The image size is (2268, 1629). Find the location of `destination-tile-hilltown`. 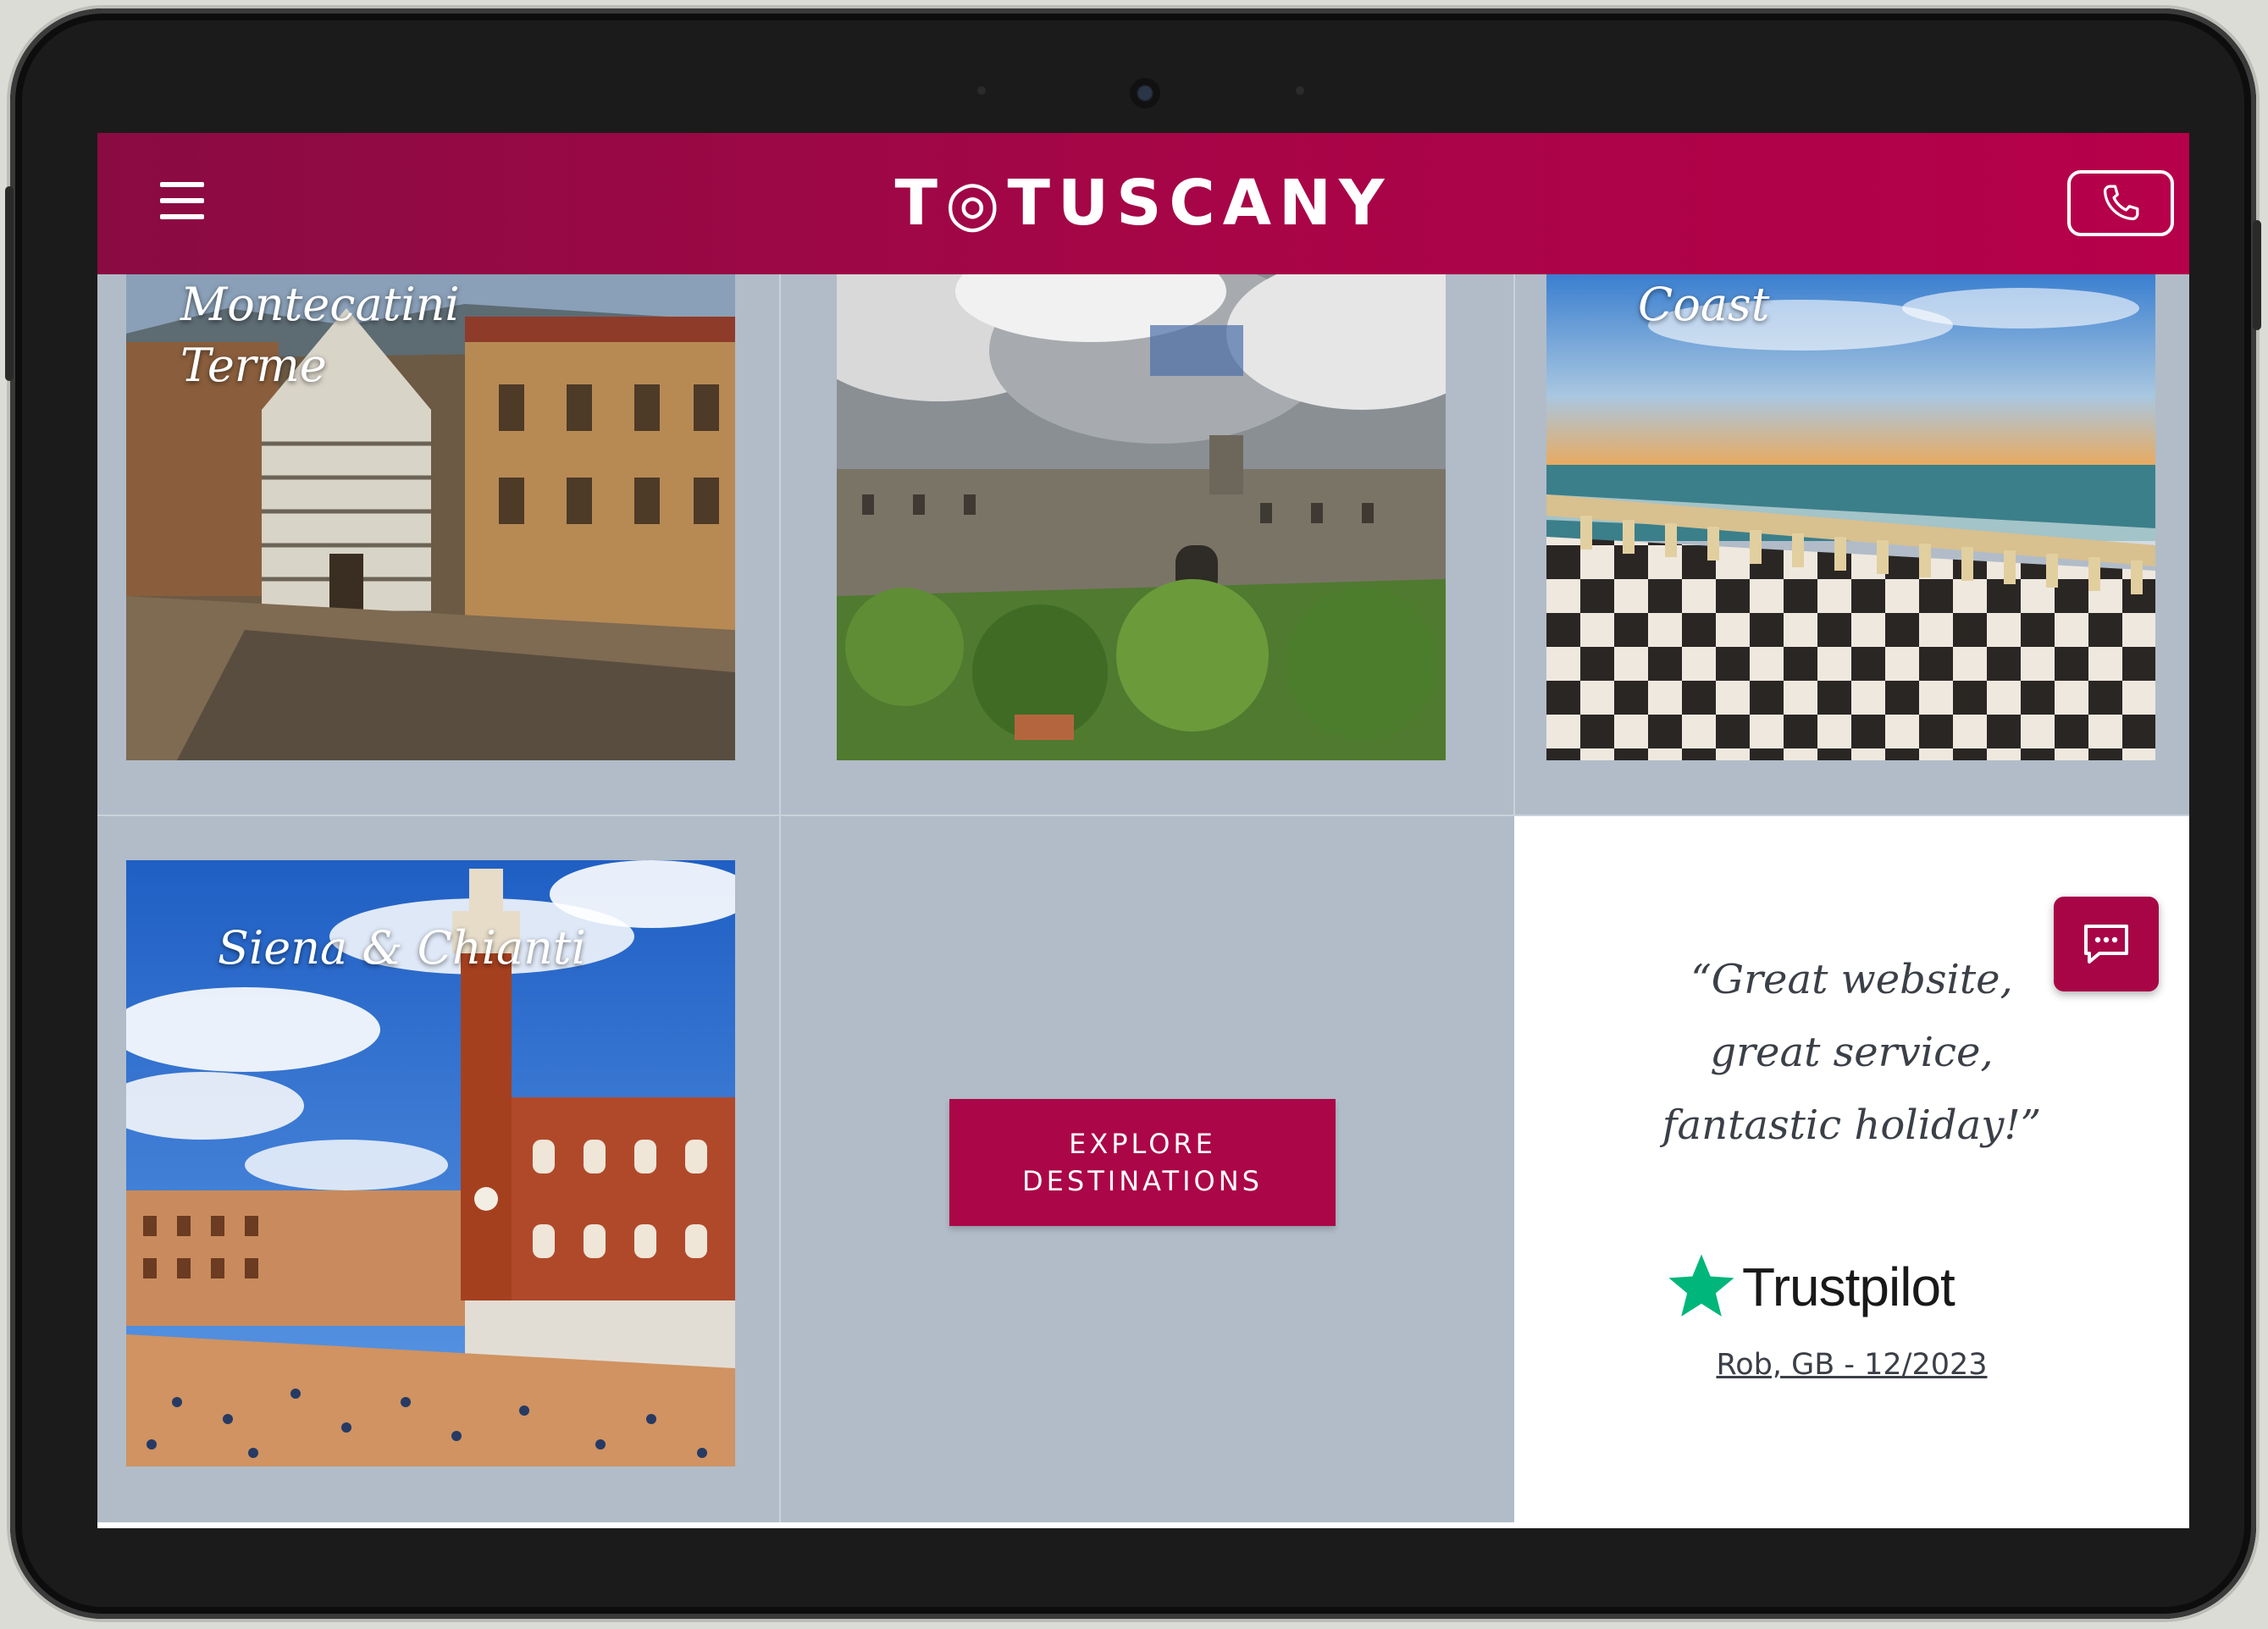

destination-tile-hilltown is located at coordinates (1141, 517).